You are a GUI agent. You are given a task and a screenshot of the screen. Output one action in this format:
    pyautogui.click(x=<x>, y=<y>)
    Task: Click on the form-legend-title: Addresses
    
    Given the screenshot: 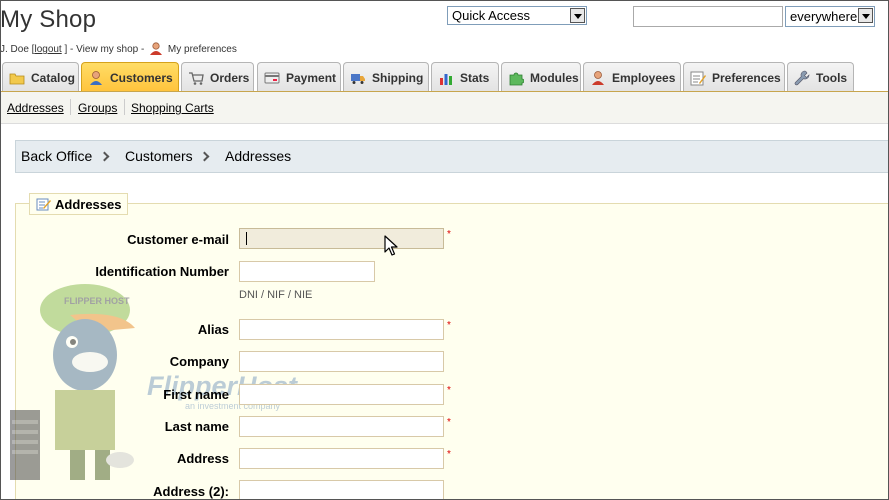 What is the action you would take?
    pyautogui.click(x=88, y=204)
    